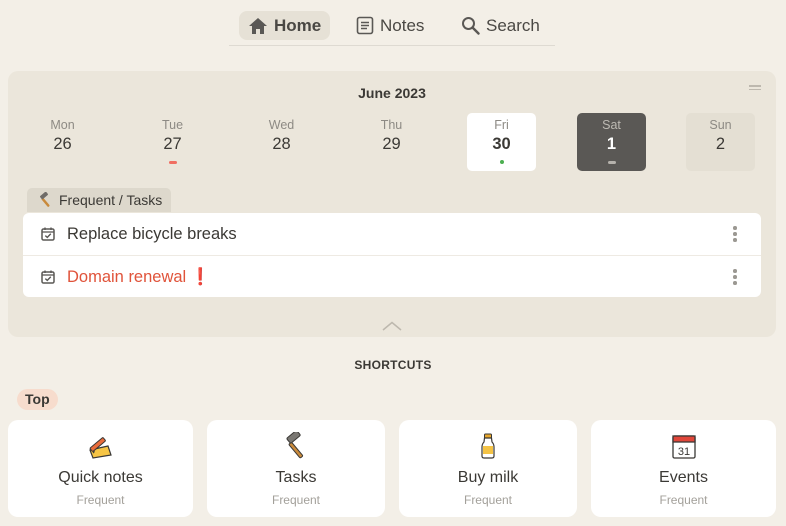 This screenshot has height=526, width=786. I want to click on day-wed: Wed 28, so click(281, 142).